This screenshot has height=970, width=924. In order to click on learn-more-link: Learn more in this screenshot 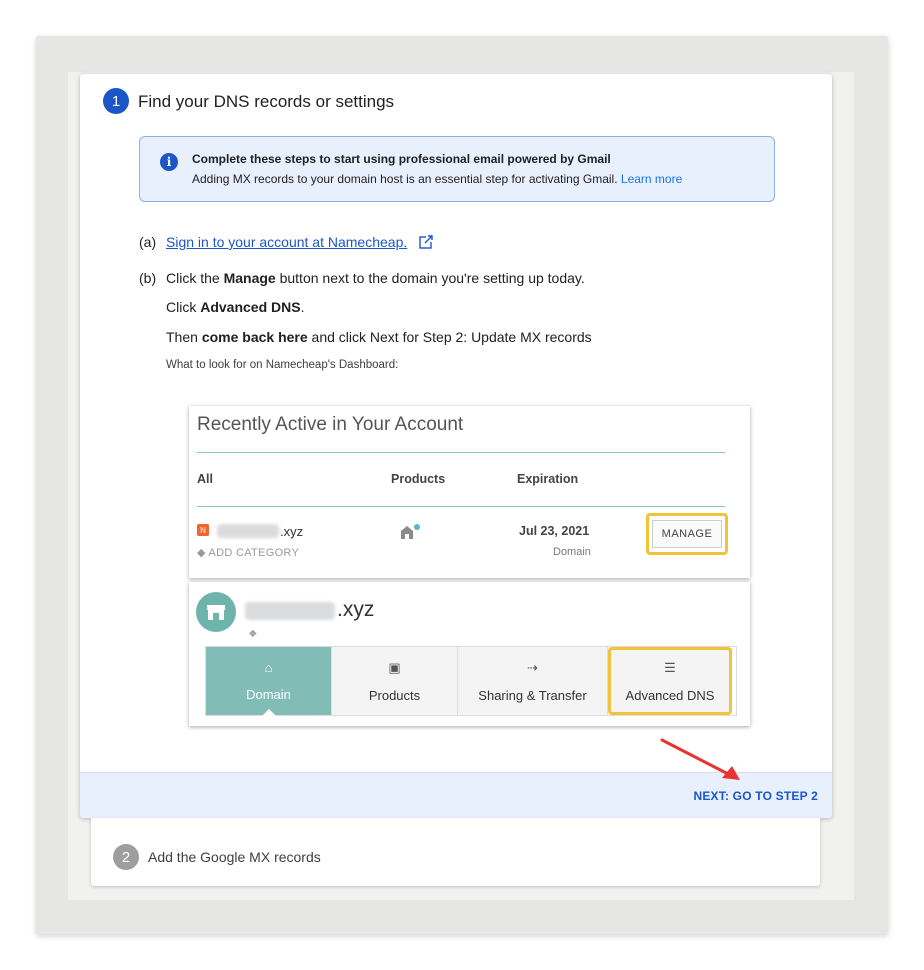, I will do `click(651, 179)`.